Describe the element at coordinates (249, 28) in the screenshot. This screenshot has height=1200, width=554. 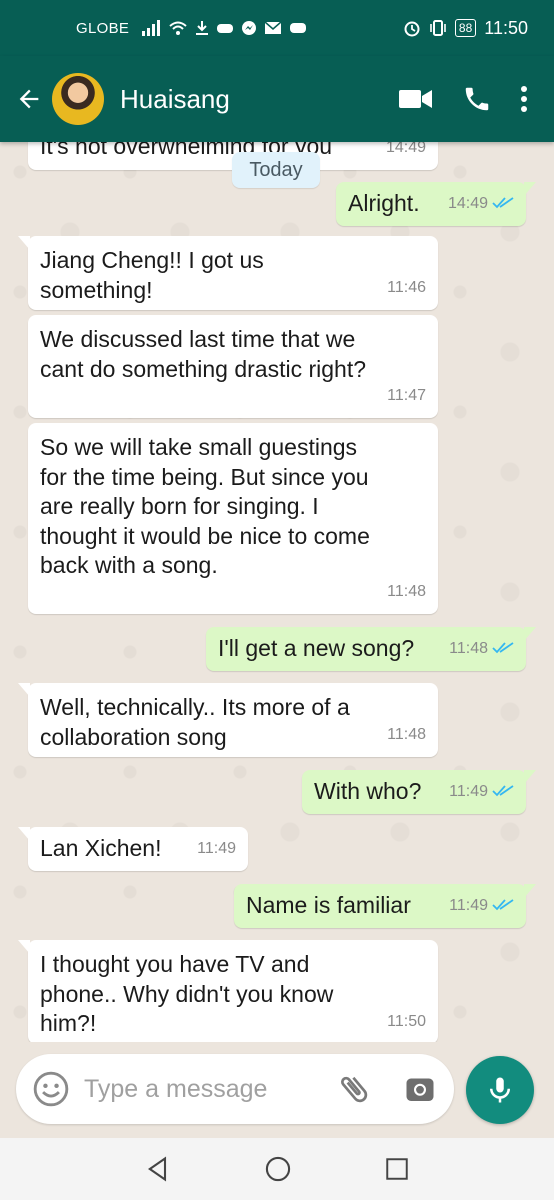
I see `messenger-icon` at that location.